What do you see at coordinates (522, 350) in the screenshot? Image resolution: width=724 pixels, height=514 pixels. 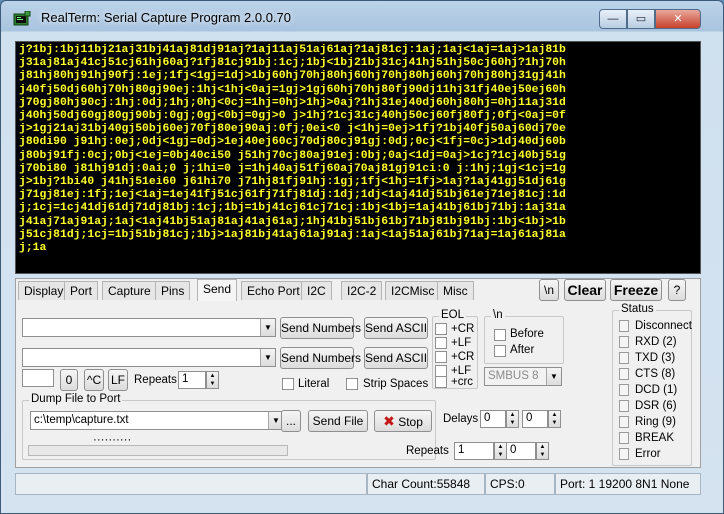 I see `after-label: After` at bounding box center [522, 350].